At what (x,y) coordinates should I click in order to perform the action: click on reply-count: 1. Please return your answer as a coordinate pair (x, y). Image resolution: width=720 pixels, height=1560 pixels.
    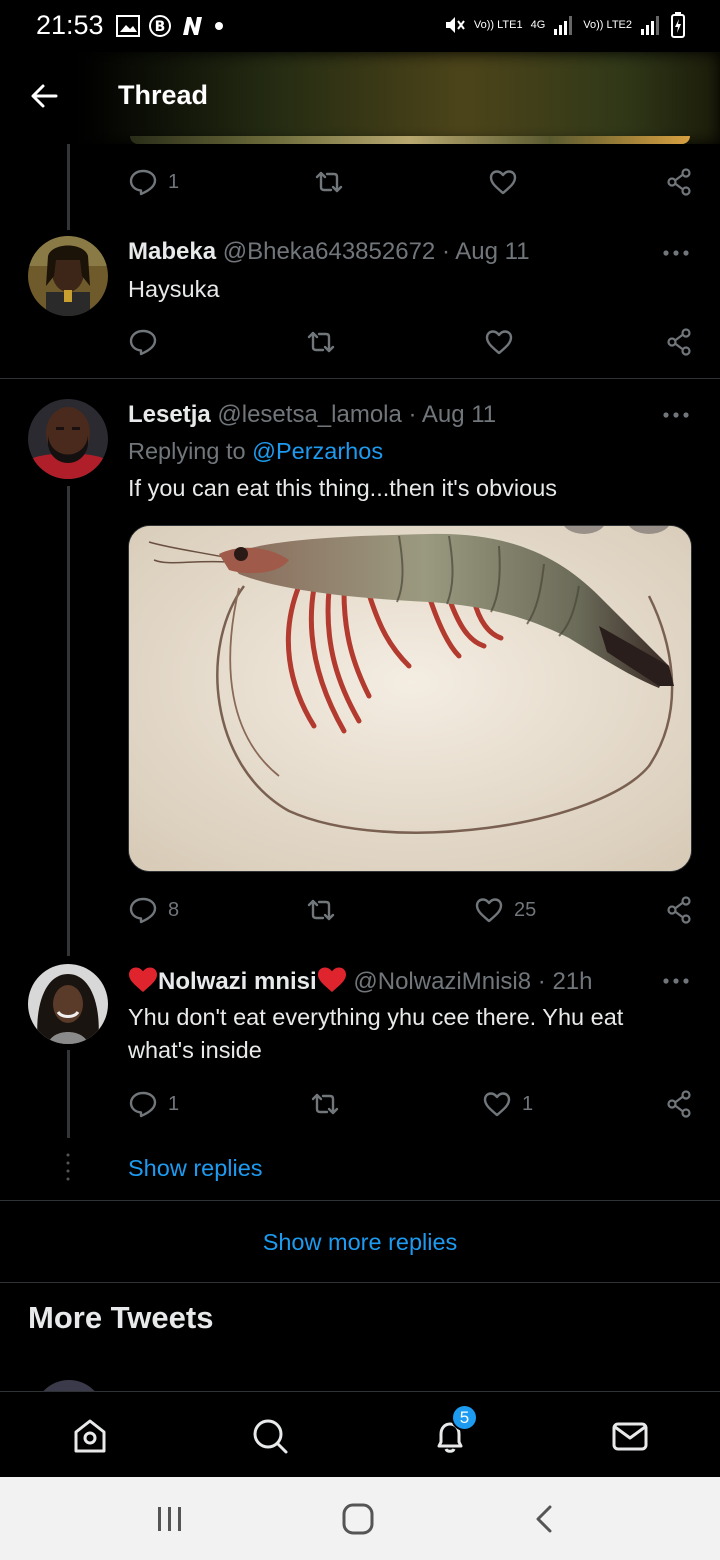
    Looking at the image, I should click on (174, 1103).